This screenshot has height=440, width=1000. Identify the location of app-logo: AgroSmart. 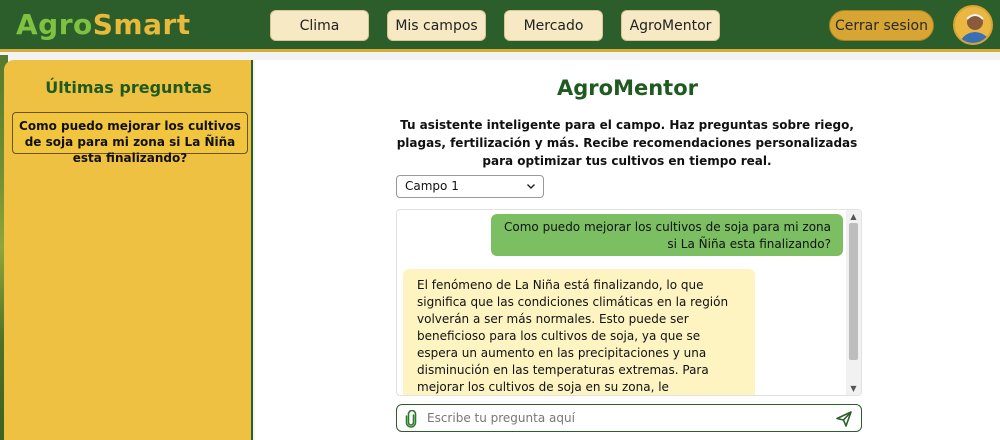
(103, 24).